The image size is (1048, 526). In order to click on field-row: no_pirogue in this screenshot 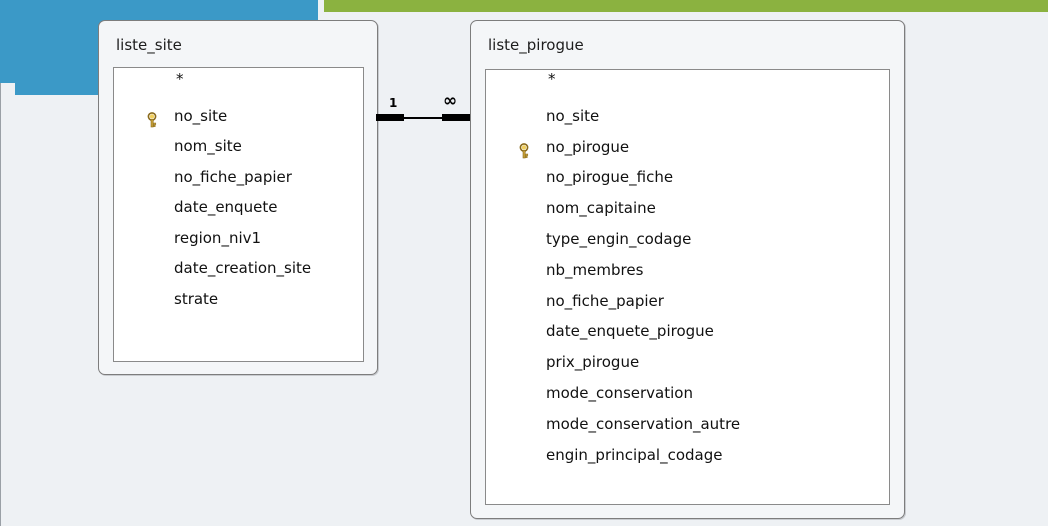, I will do `click(687, 147)`.